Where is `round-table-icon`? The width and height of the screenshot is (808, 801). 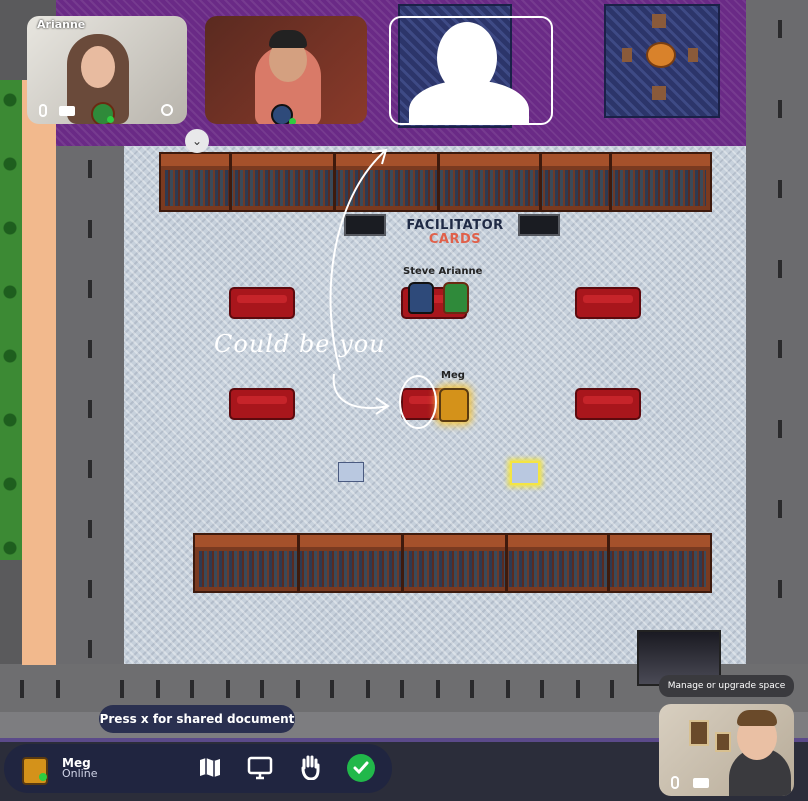
round-table-icon is located at coordinates (661, 55).